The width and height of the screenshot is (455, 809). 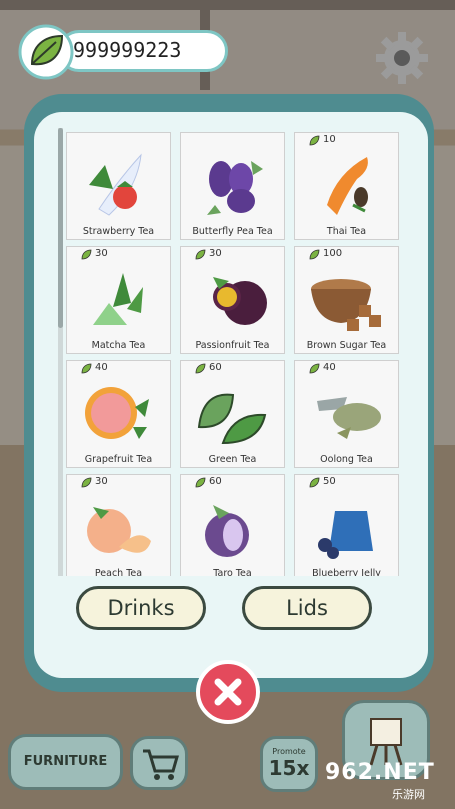 I want to click on drink-name: Oolong Tea, so click(x=346, y=459).